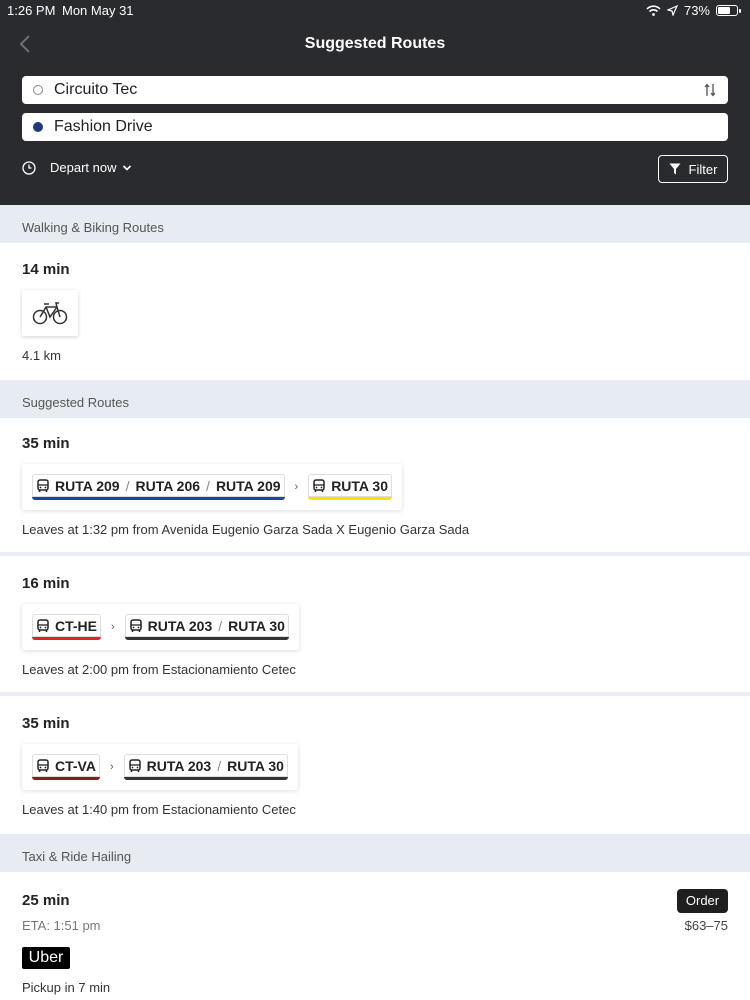 This screenshot has width=750, height=1000. What do you see at coordinates (75, 765) in the screenshot?
I see `route-line-label: CT-VA` at bounding box center [75, 765].